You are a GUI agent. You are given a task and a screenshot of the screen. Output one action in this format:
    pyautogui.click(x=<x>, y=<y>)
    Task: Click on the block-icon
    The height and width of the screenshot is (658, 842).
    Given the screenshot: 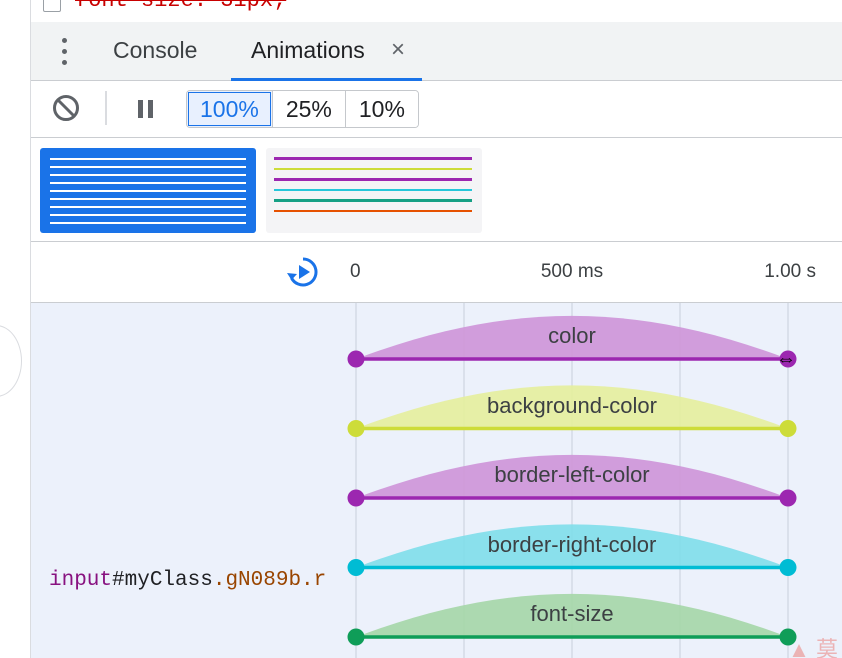 What is the action you would take?
    pyautogui.click(x=66, y=108)
    